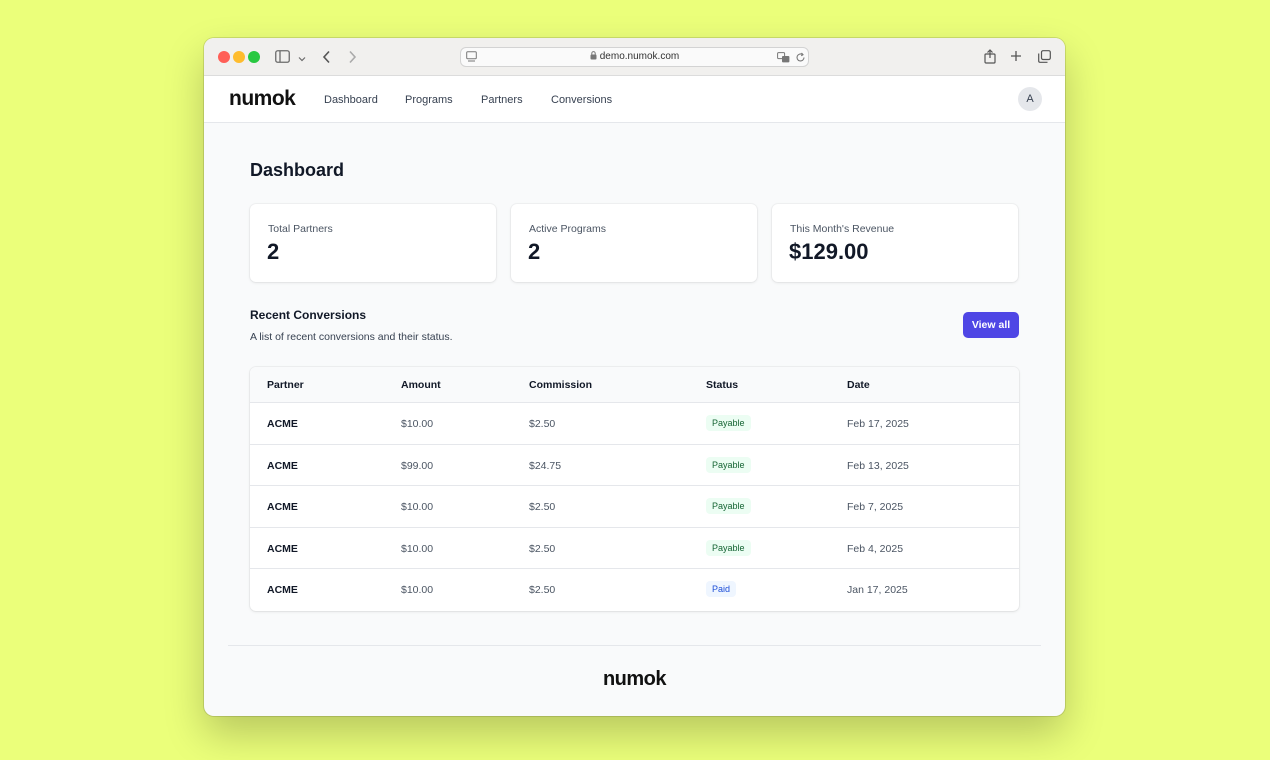 The height and width of the screenshot is (760, 1270). I want to click on column-header-commission: Commission, so click(561, 385).